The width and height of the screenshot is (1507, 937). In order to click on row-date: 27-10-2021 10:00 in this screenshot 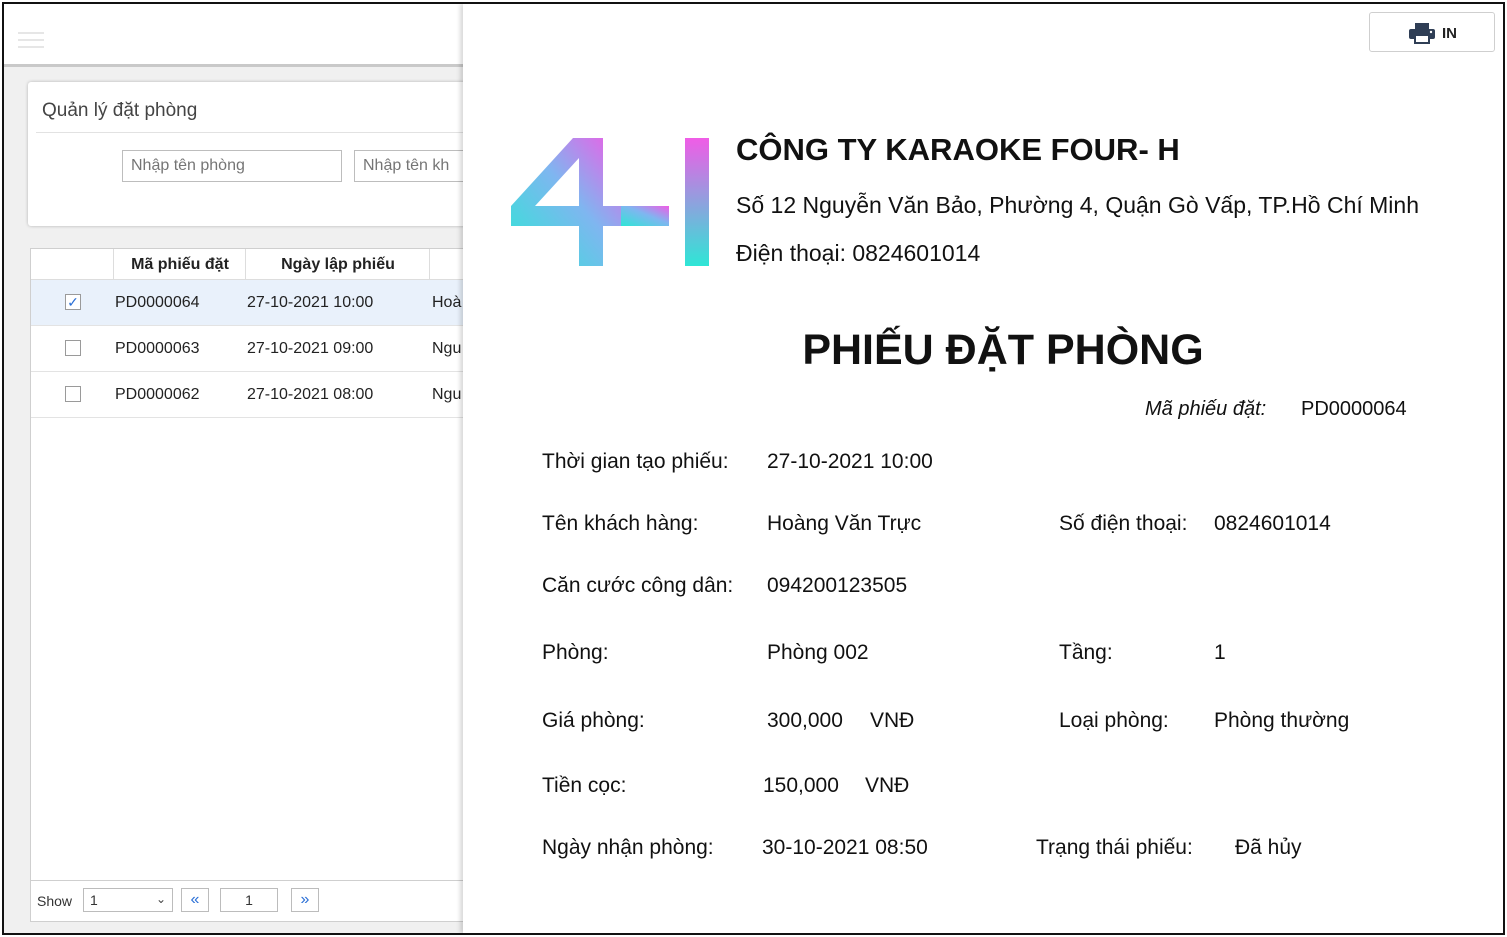, I will do `click(310, 302)`.